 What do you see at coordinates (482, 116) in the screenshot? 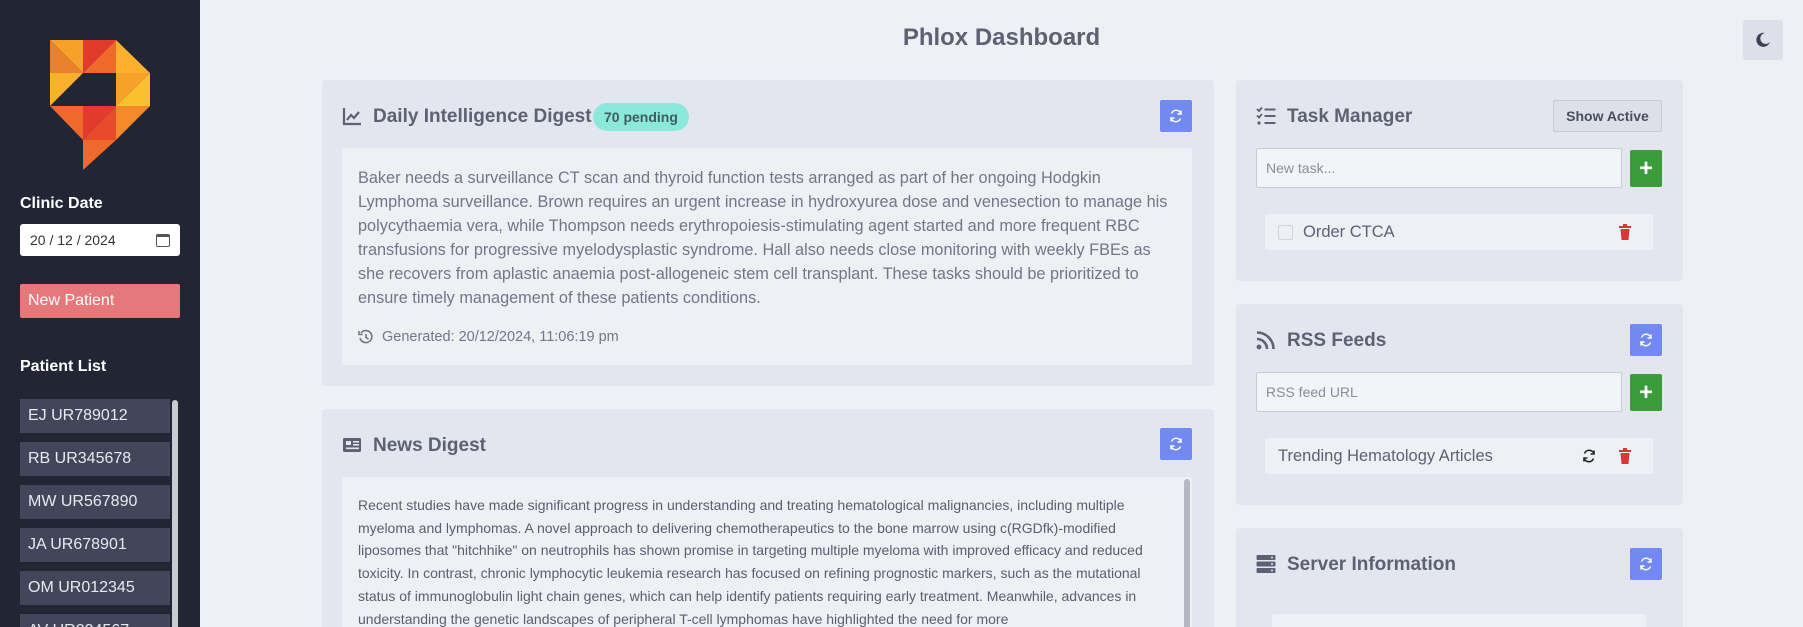
I see `digest-title: Daily Intelligence Digest` at bounding box center [482, 116].